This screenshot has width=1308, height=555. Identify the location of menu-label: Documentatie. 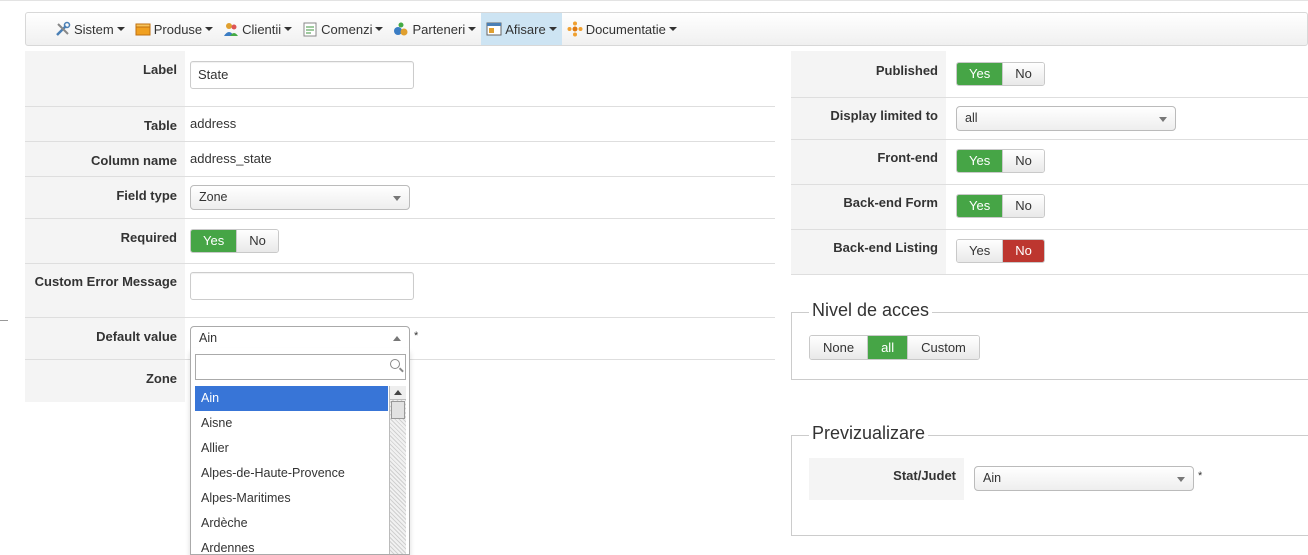
(625, 29).